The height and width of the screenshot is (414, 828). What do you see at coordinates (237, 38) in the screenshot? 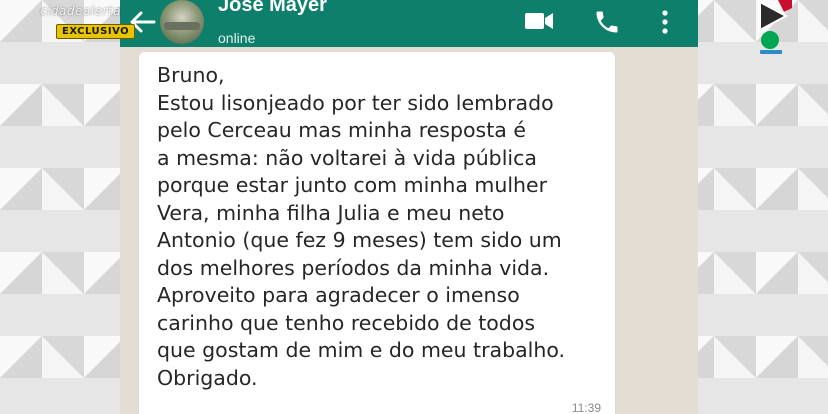
I see `contact-status: online` at bounding box center [237, 38].